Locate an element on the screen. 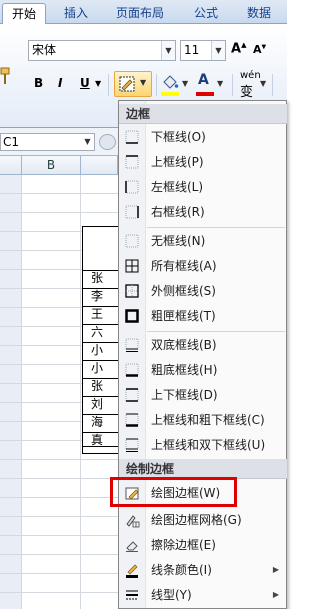 This screenshot has width=320, height=609. name-box: C1 ▼ is located at coordinates (47, 142).